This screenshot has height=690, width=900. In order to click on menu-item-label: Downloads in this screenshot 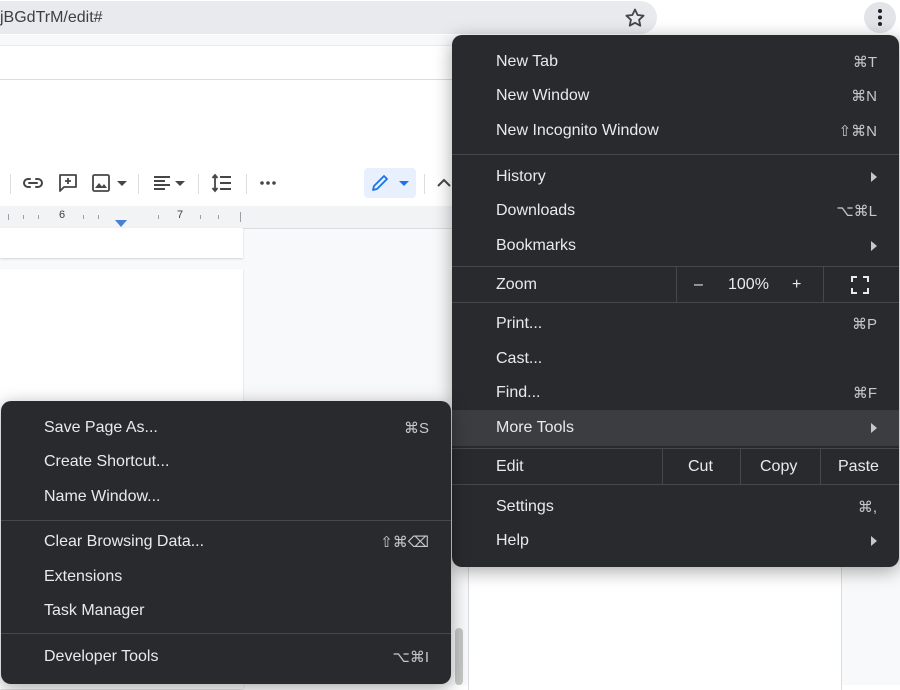, I will do `click(536, 210)`.